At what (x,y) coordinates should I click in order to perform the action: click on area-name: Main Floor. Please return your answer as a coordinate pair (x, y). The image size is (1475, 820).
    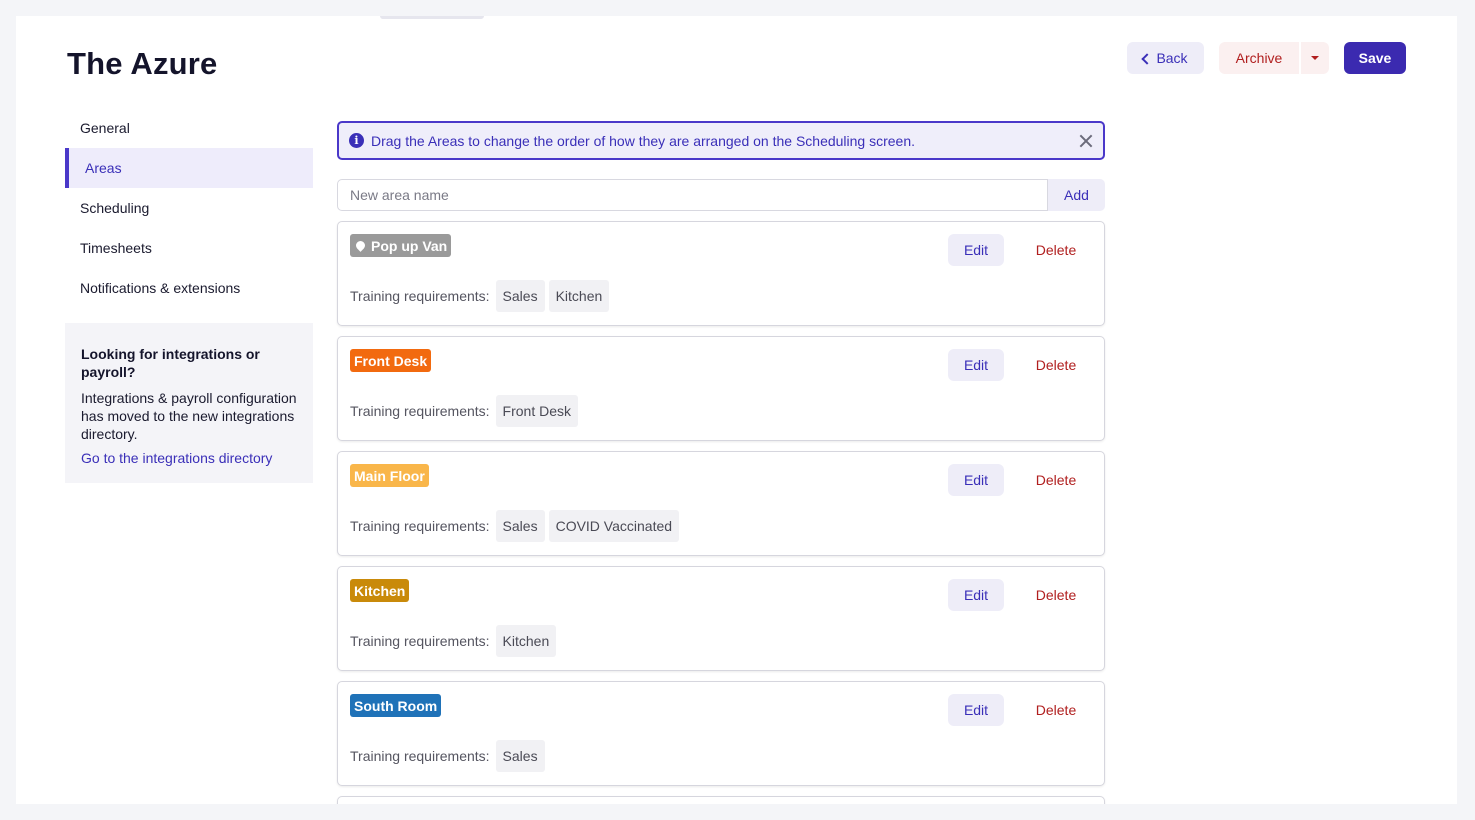
    Looking at the image, I should click on (389, 475).